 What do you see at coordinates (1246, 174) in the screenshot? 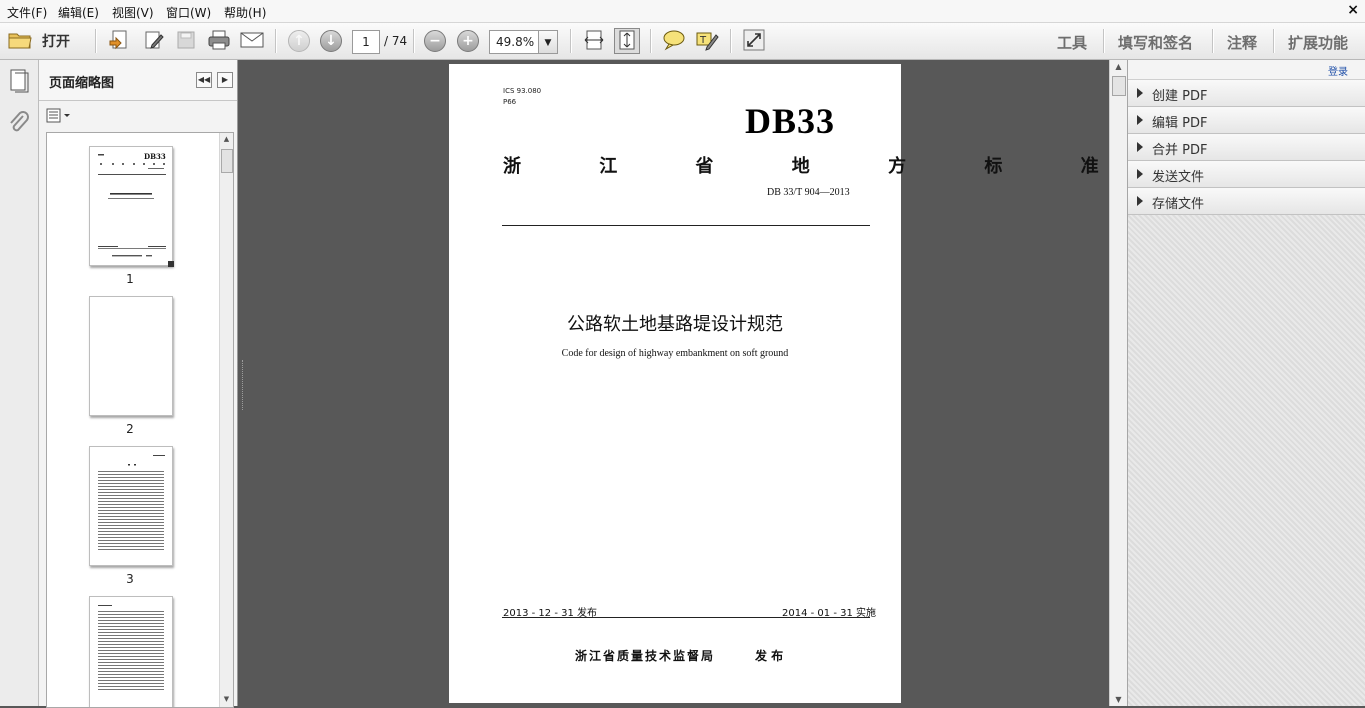
I see `send-file-section: 发送文件` at bounding box center [1246, 174].